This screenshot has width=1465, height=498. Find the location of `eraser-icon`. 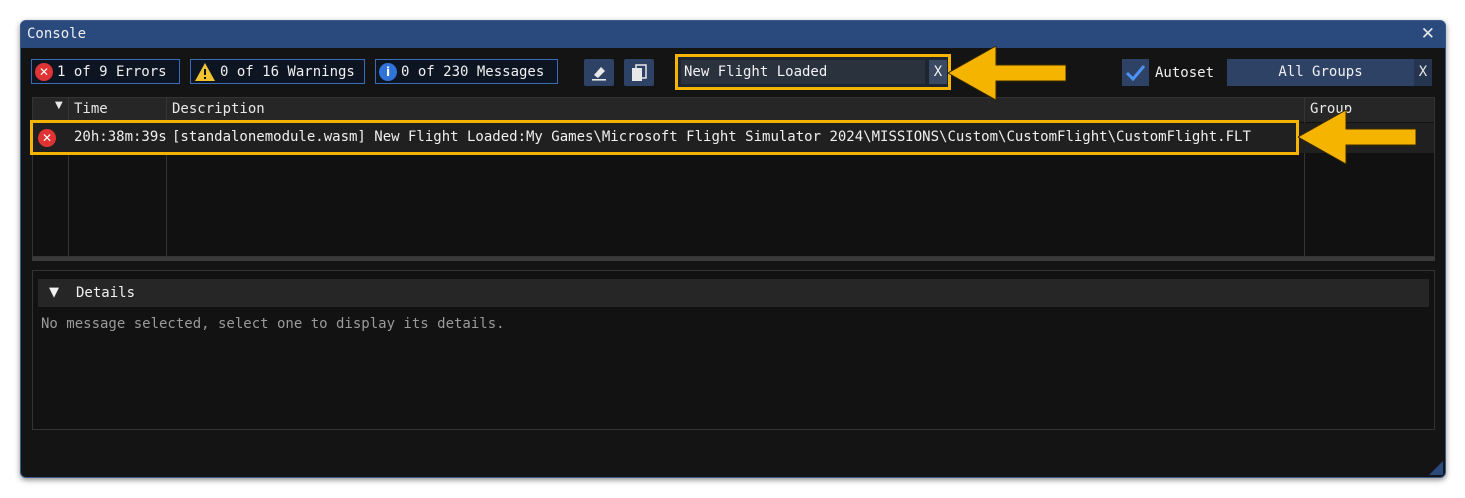

eraser-icon is located at coordinates (599, 74).